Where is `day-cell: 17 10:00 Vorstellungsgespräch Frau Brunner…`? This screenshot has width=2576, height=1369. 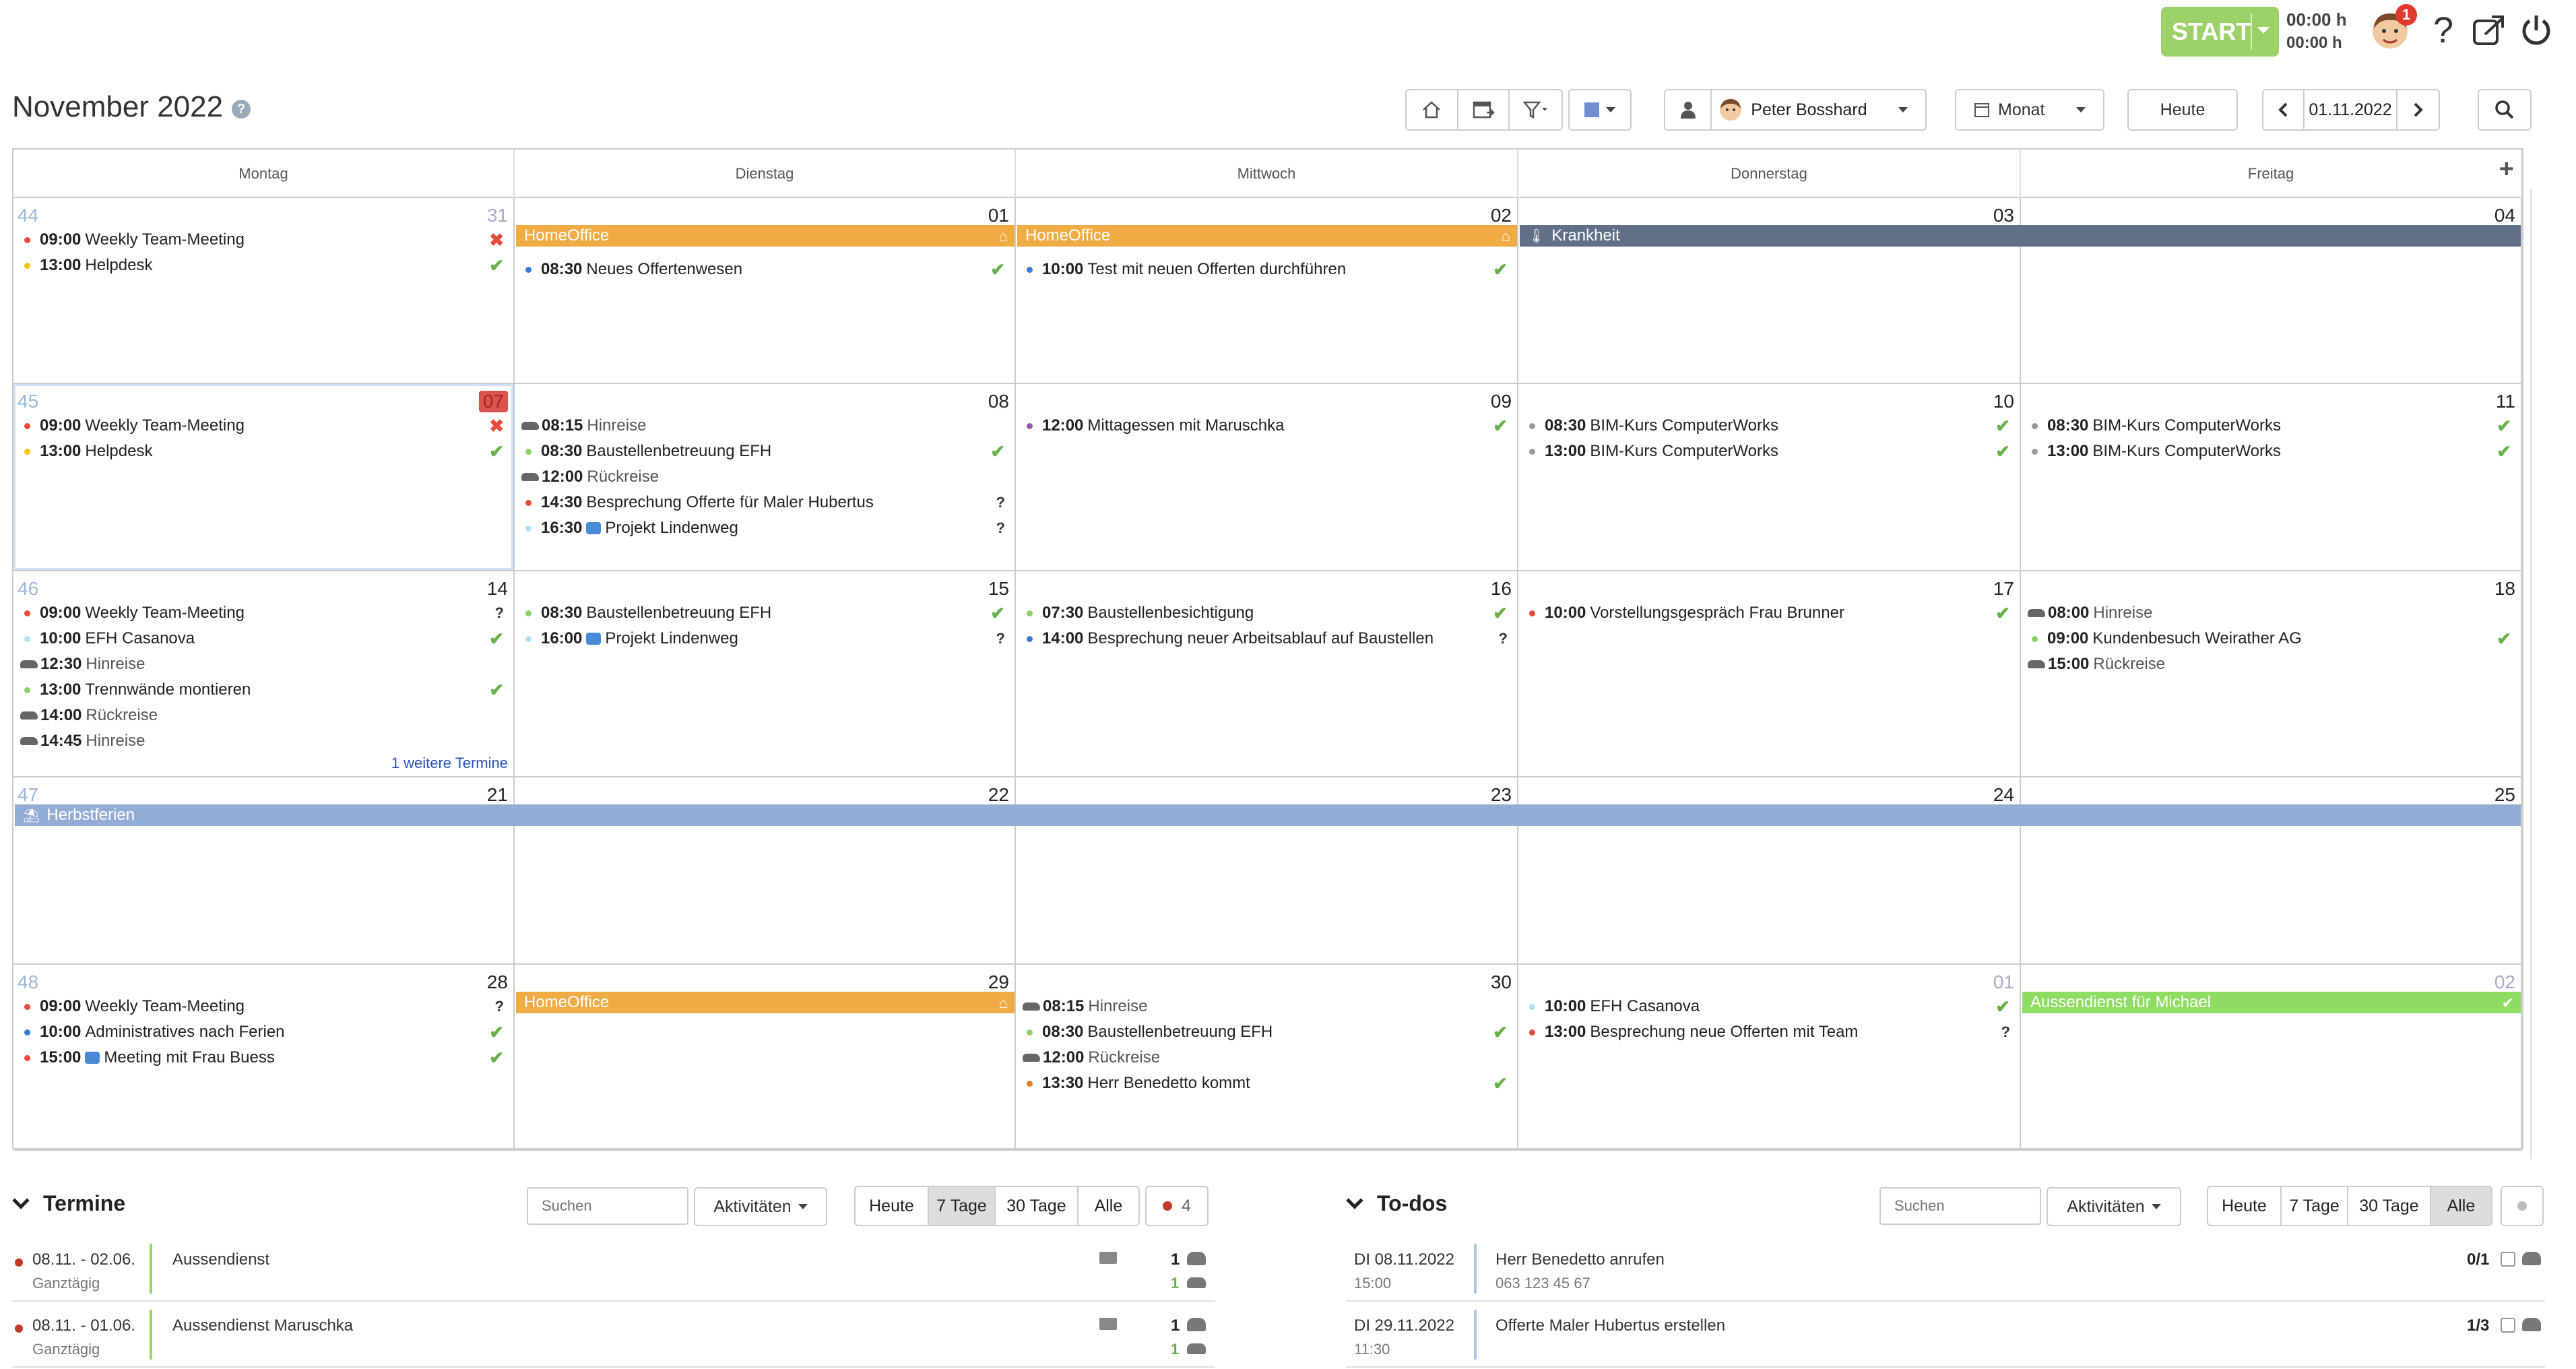 day-cell: 17 10:00 Vorstellungsgespräch Frau Brunner… is located at coordinates (1769, 673).